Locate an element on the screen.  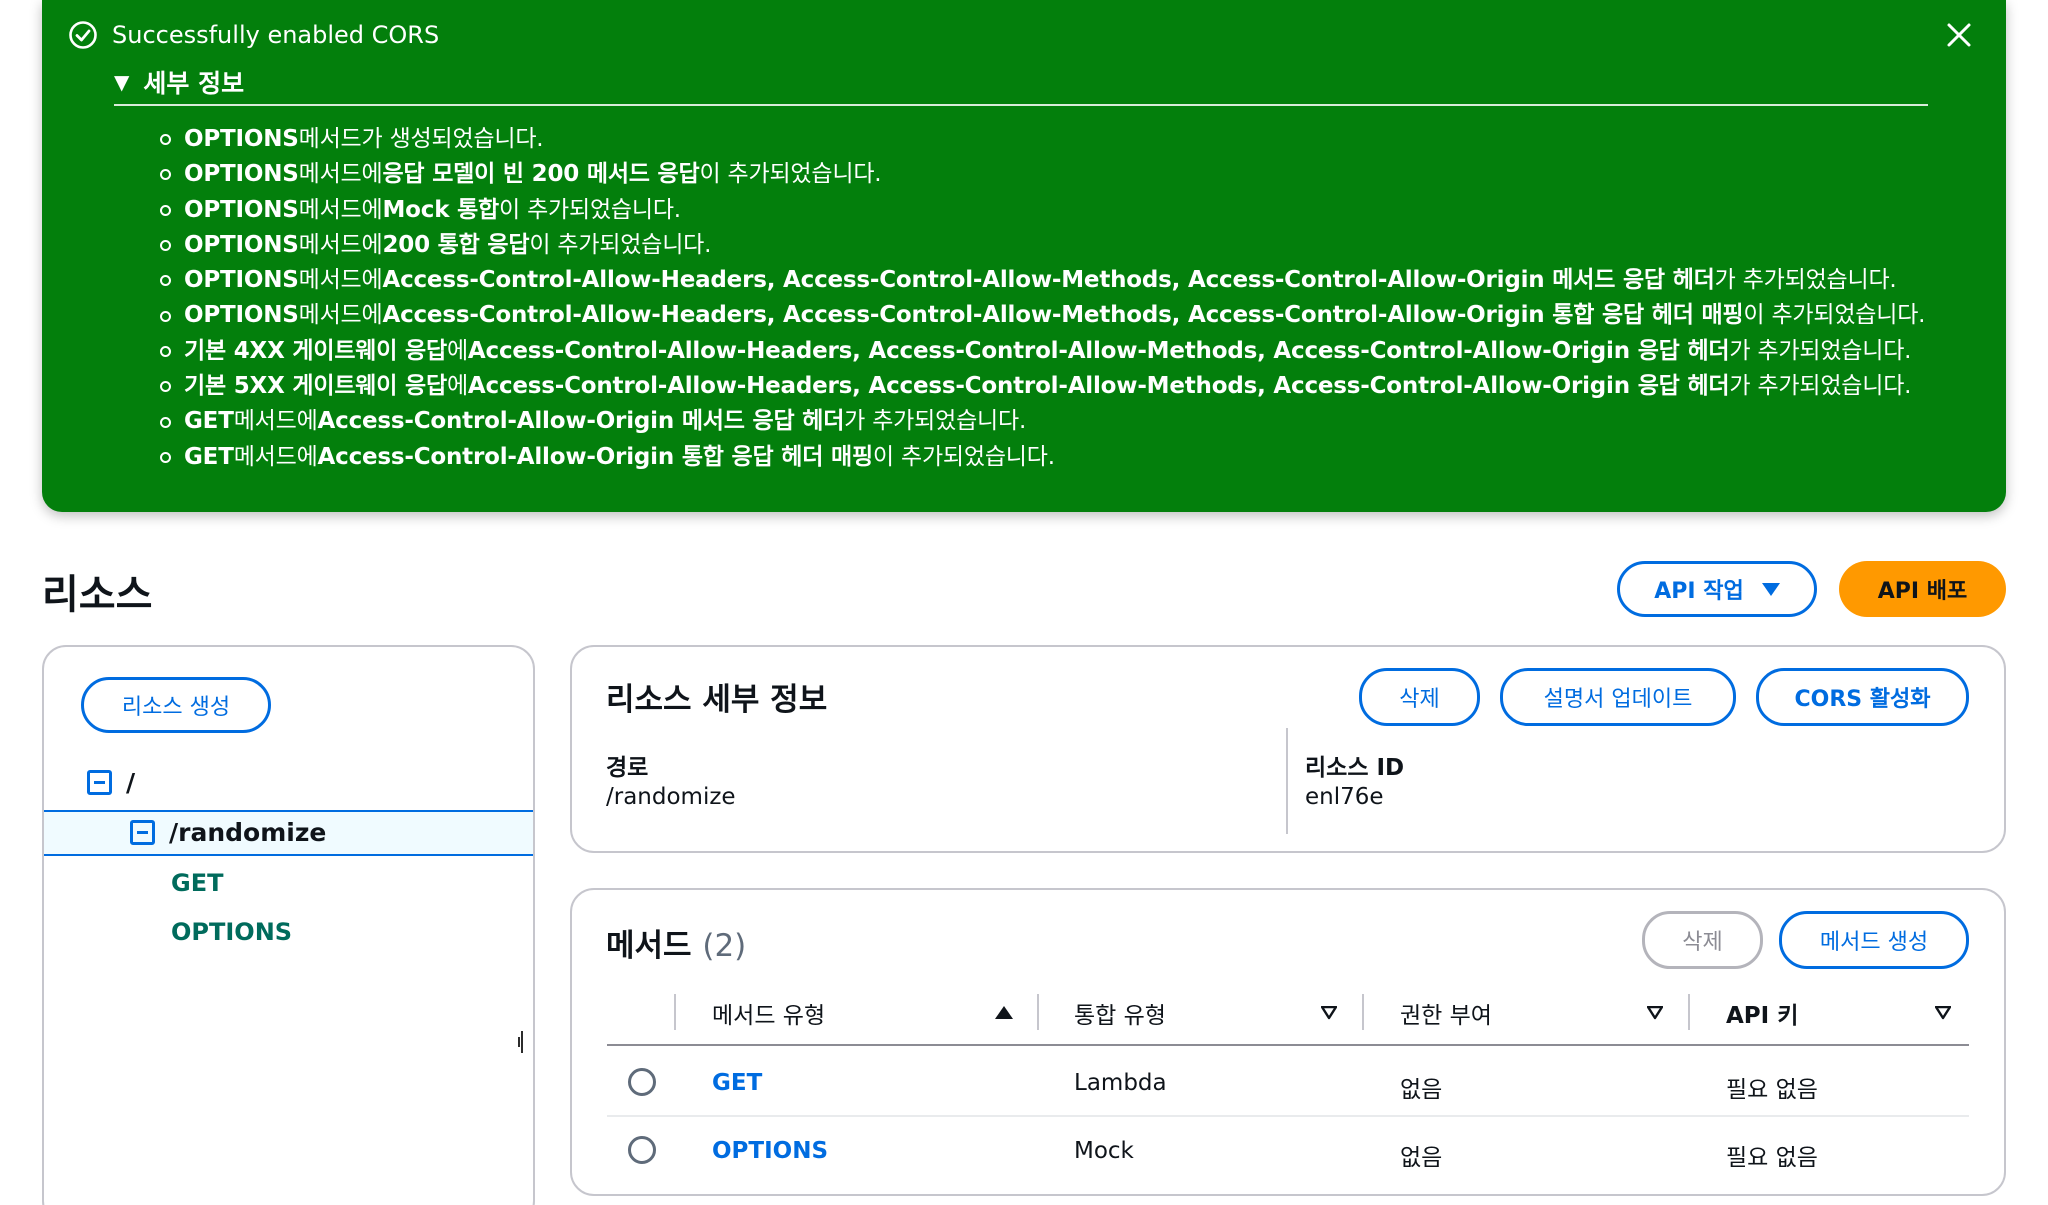
flash-title: Successfully enabled CORS is located at coordinates (276, 35).